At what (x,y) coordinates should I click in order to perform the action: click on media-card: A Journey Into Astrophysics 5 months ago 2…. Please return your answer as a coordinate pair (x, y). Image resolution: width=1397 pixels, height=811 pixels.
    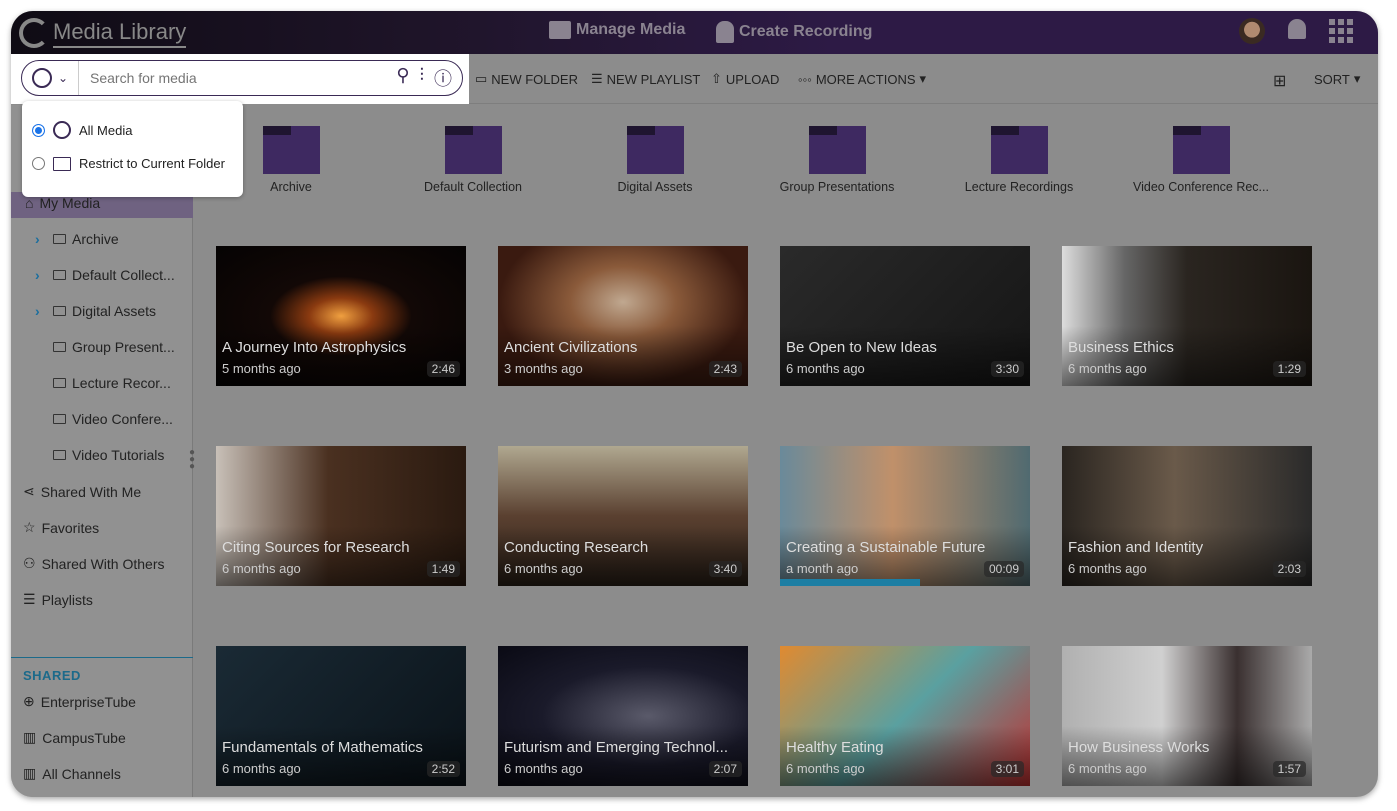
    Looking at the image, I should click on (341, 316).